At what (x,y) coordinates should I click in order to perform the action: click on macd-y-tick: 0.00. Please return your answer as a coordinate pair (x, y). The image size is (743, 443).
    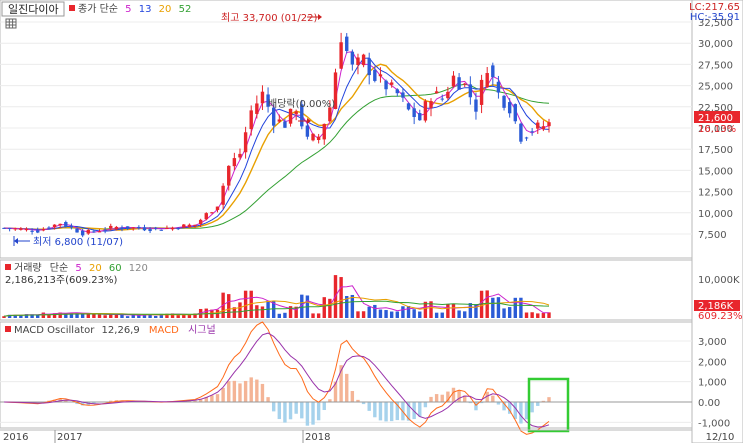
    Looking at the image, I should click on (709, 403).